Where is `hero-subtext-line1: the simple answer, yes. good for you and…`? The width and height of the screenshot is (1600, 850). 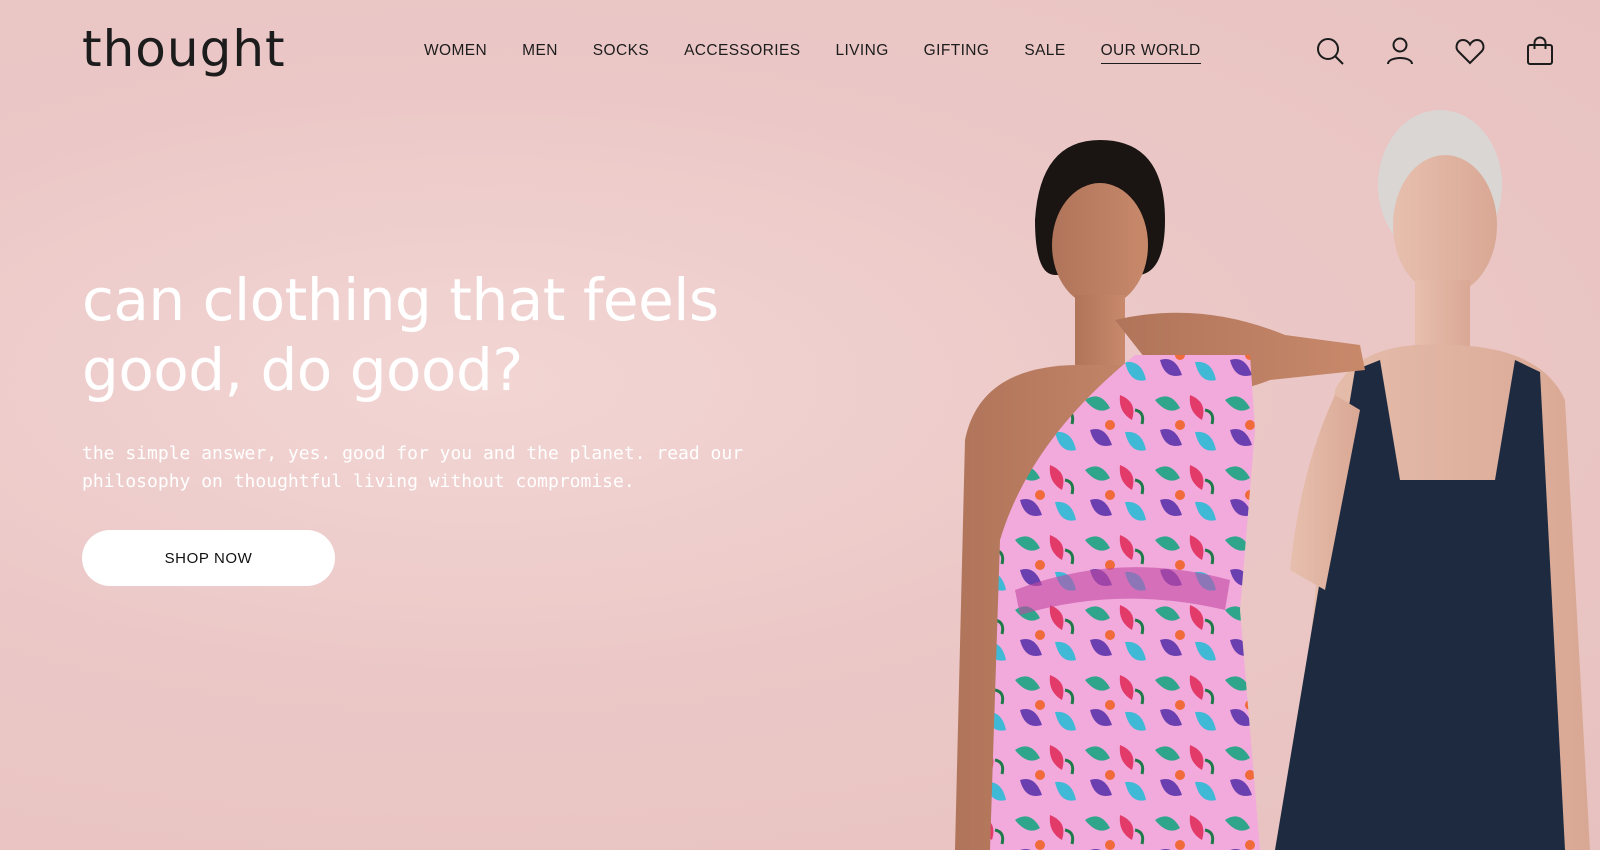
hero-subtext-line1: the simple answer, yes. good for you and… is located at coordinates (413, 453).